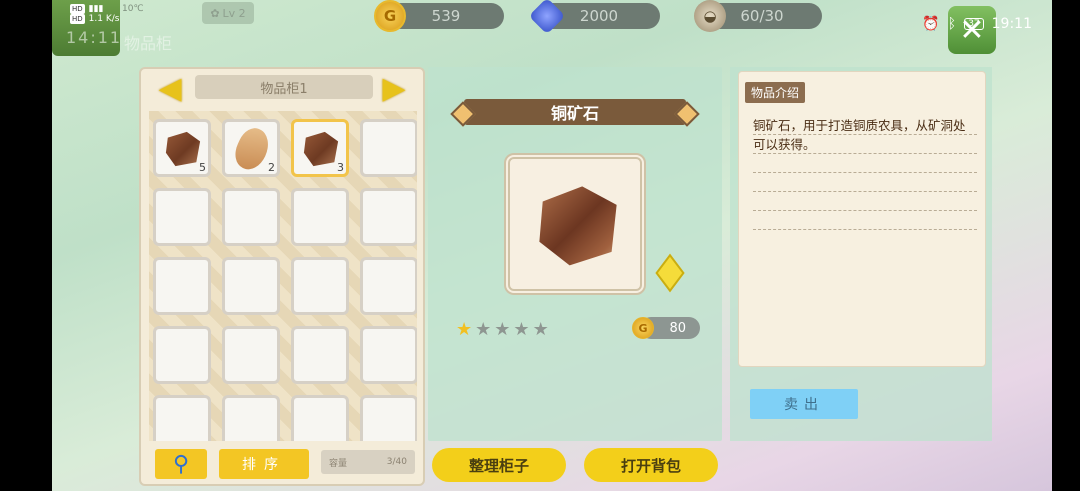 The image size is (1080, 491). I want to click on rarity-stars: ★ ★ ★ ★ ★, so click(502, 329).